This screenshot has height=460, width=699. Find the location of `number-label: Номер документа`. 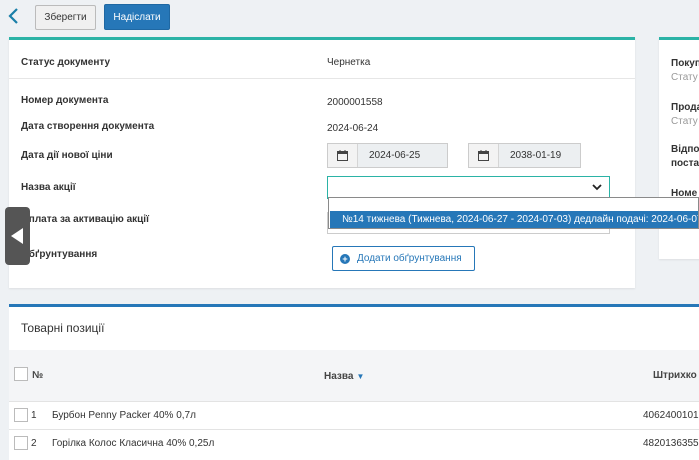

number-label: Номер документа is located at coordinates (65, 100).